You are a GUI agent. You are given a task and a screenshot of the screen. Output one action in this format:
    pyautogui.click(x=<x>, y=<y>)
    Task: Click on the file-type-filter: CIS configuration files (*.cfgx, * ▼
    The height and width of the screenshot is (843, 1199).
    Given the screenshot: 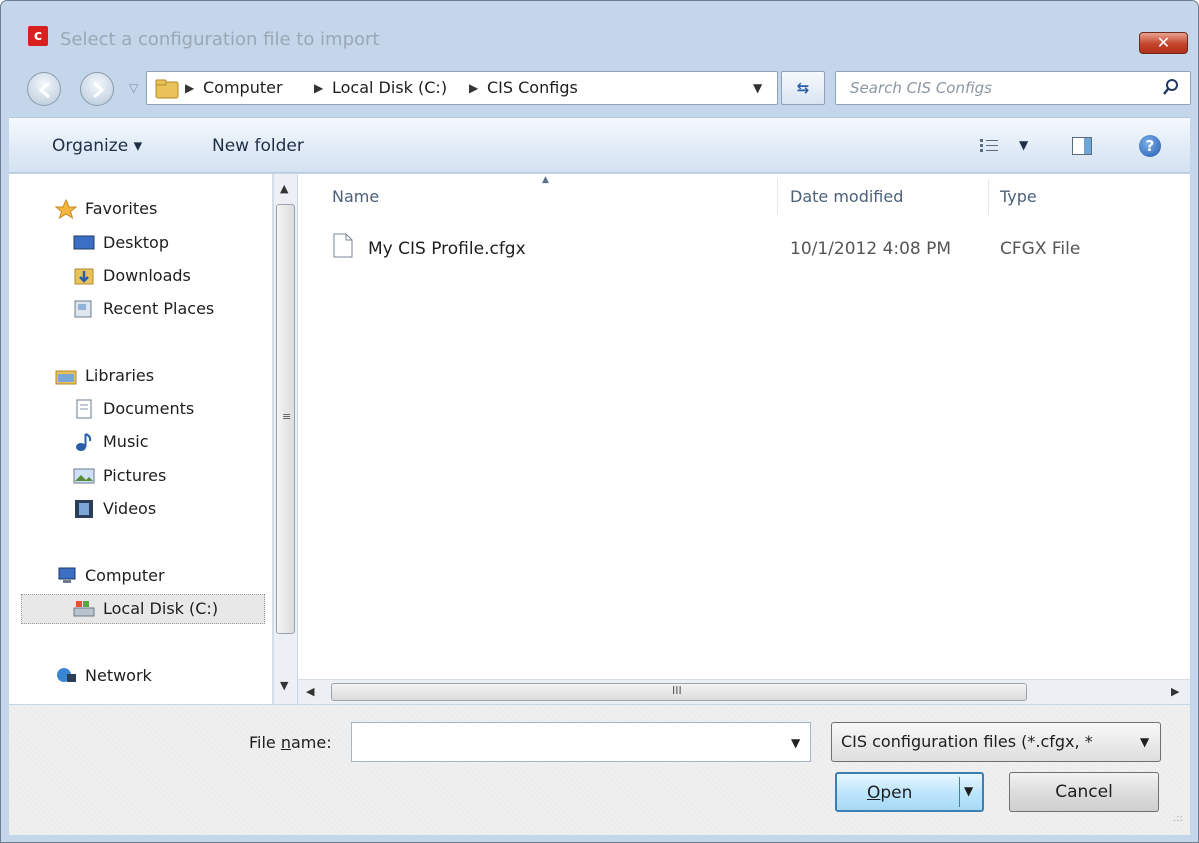 What is the action you would take?
    pyautogui.click(x=996, y=742)
    